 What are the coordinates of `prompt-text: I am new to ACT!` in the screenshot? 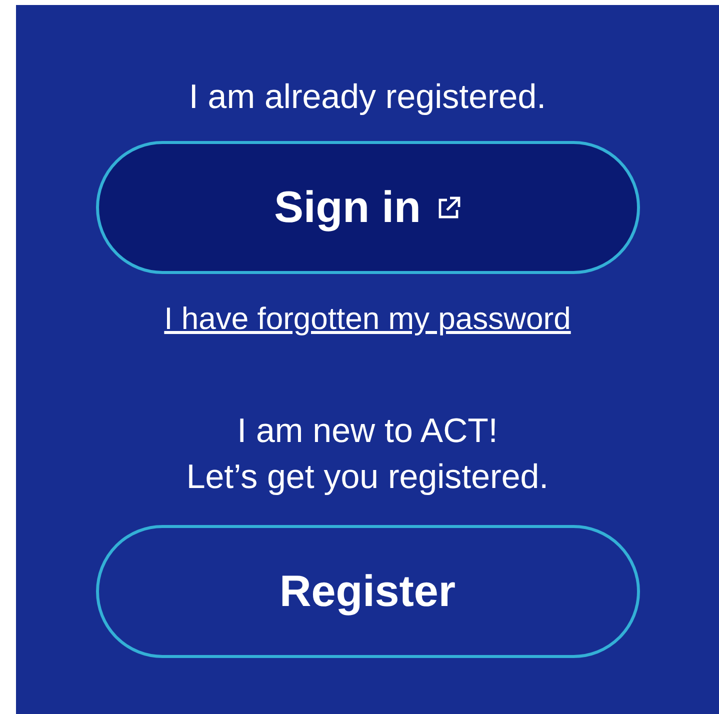 It's located at (367, 431).